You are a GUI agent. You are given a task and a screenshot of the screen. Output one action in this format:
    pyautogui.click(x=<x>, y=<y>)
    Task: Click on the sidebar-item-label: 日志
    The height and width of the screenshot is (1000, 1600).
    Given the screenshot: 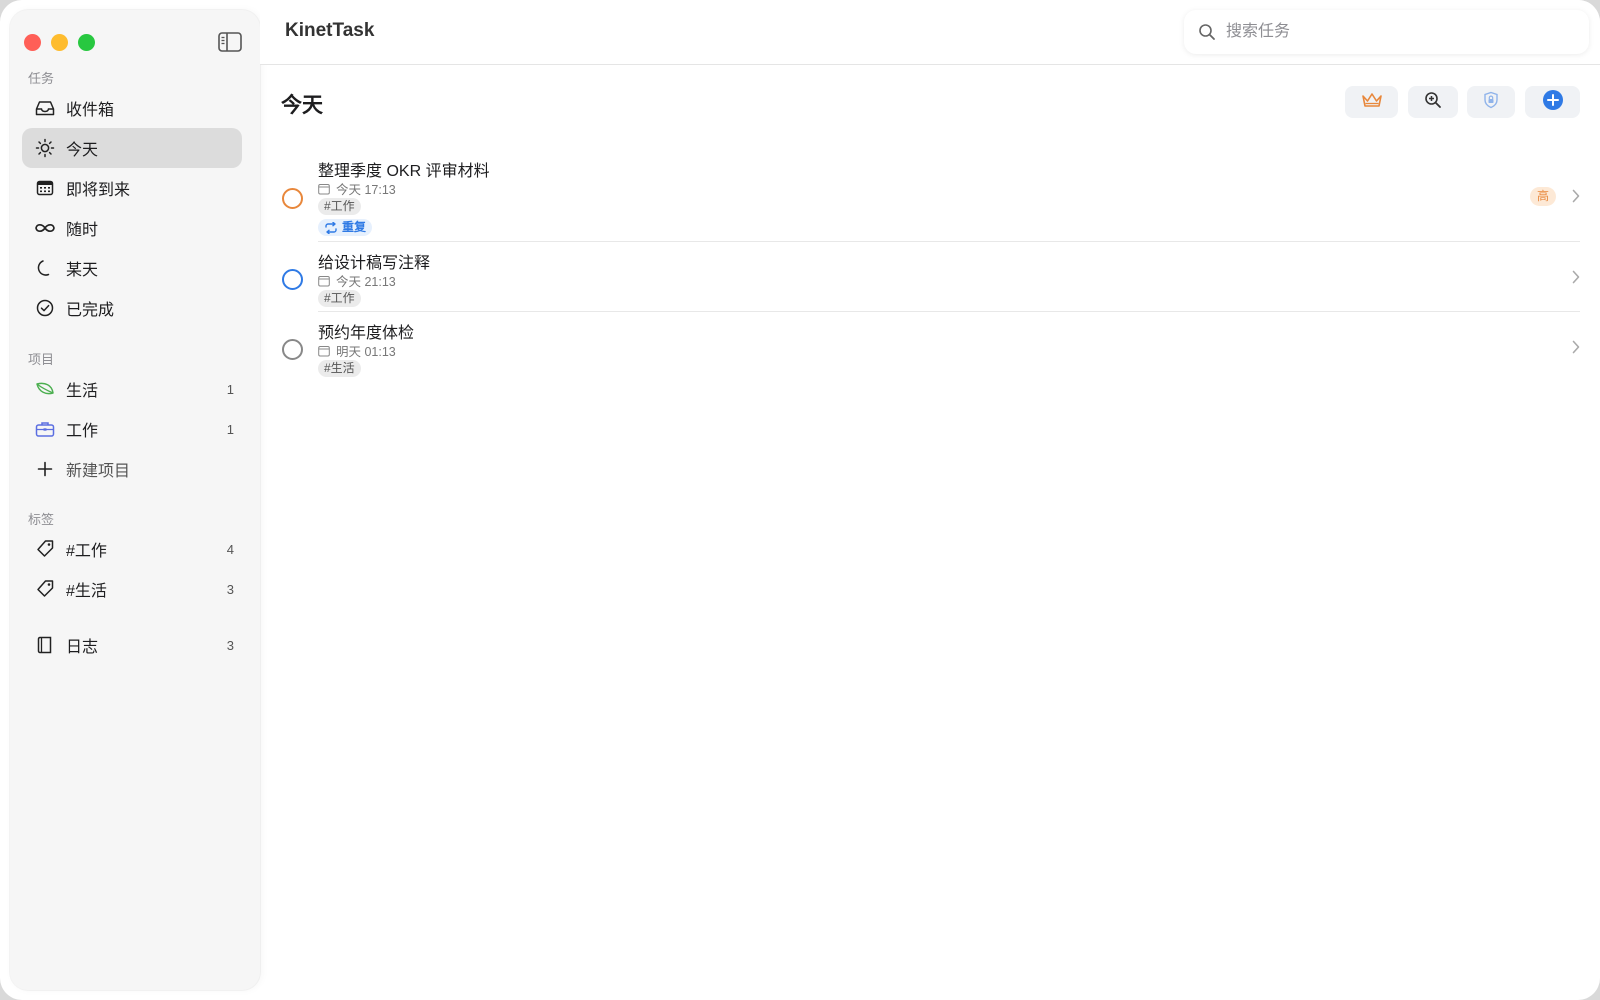 What is the action you would take?
    pyautogui.click(x=82, y=647)
    